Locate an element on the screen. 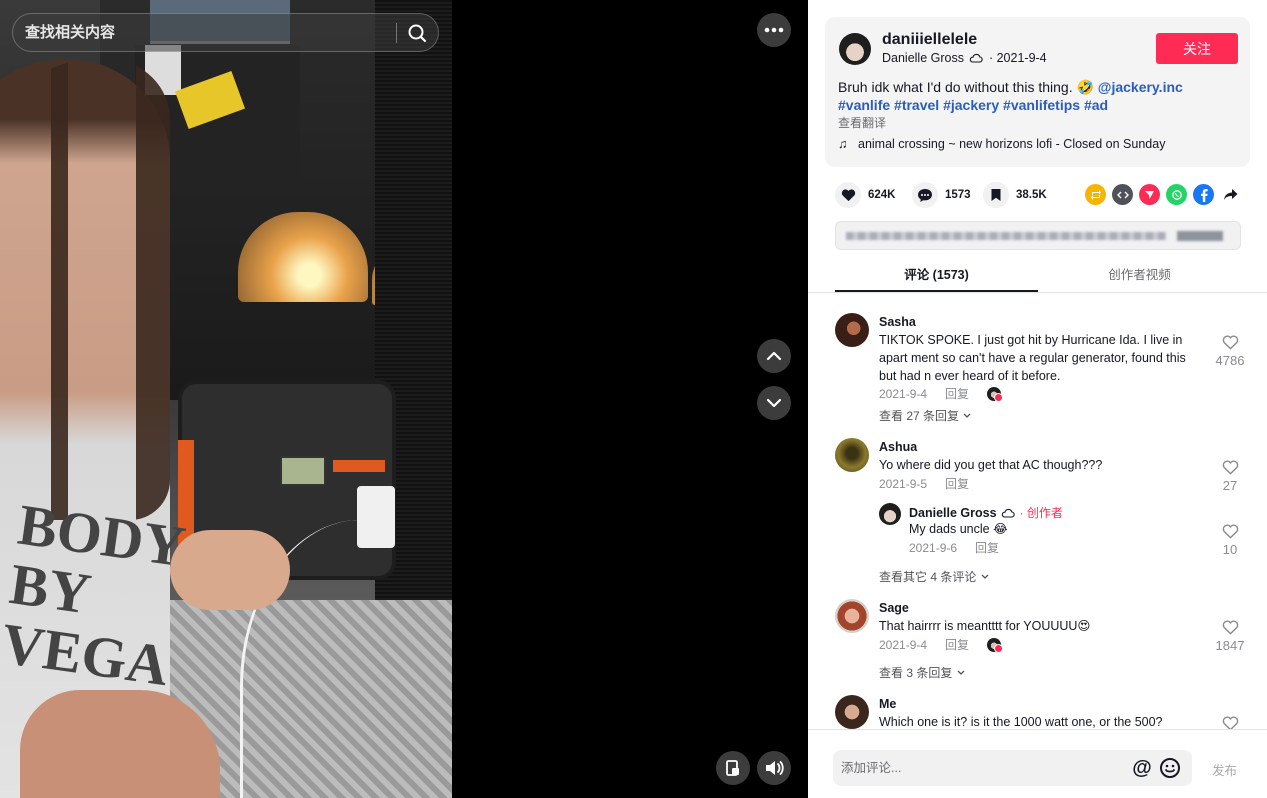 The image size is (1267, 798). comment-date: 2021-9-5 is located at coordinates (903, 484).